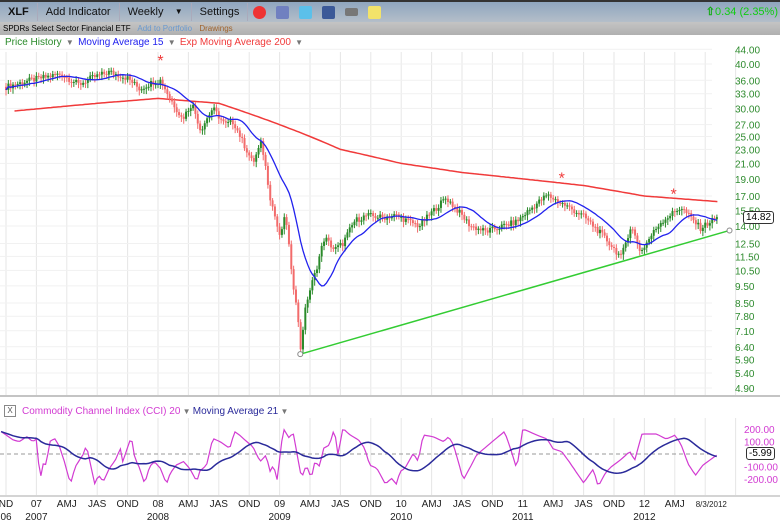 The image size is (780, 525). What do you see at coordinates (644, 517) in the screenshot?
I see `x-year-label: 2012` at bounding box center [644, 517].